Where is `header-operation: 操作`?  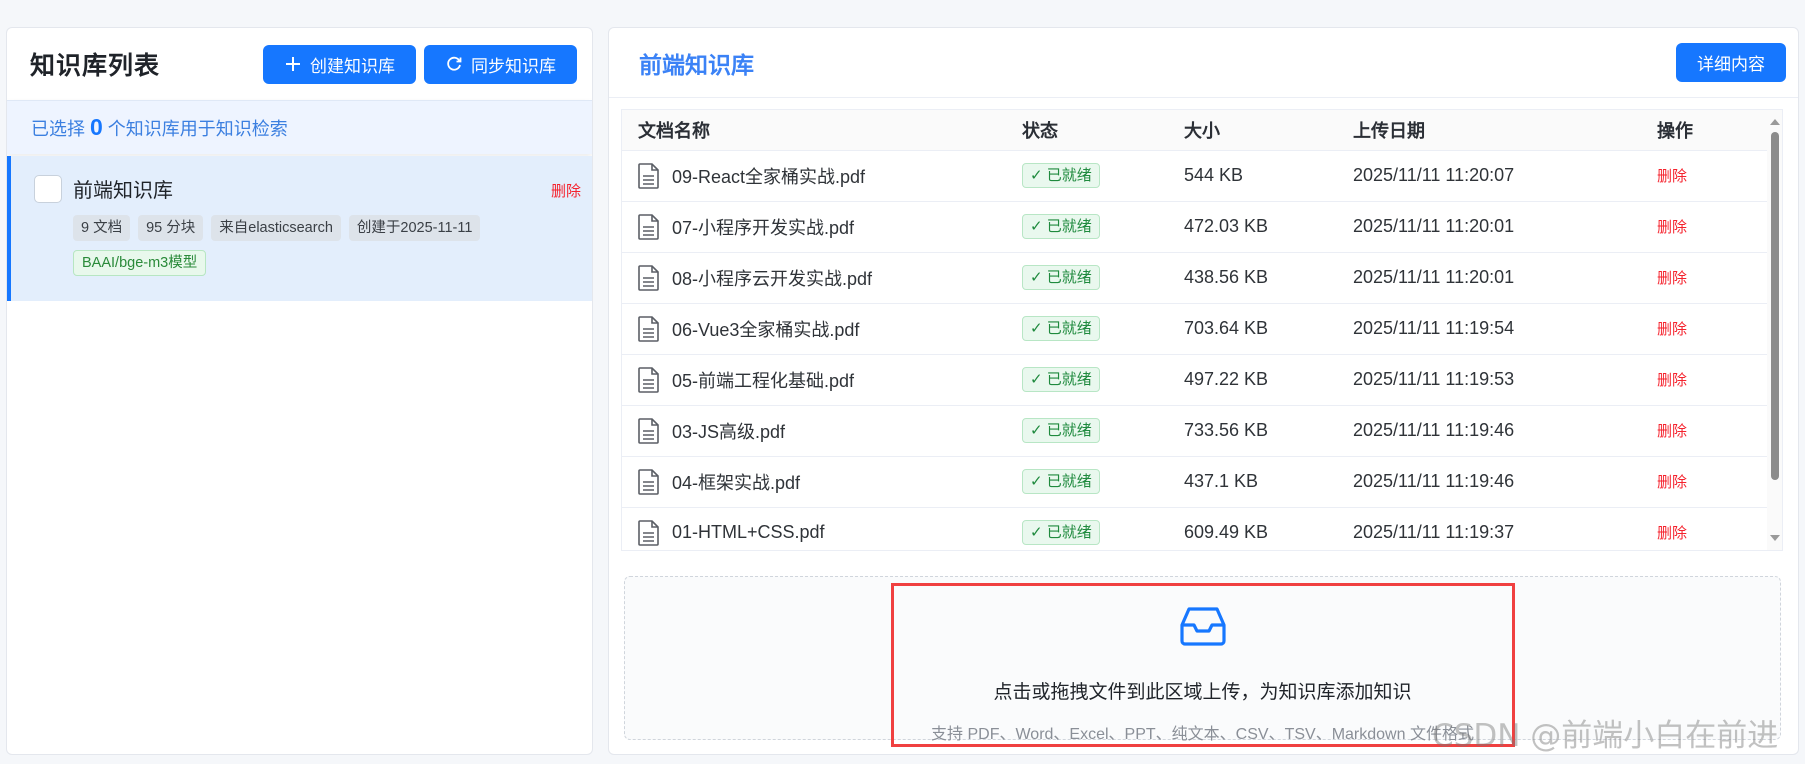
header-operation: 操作 is located at coordinates (1712, 130).